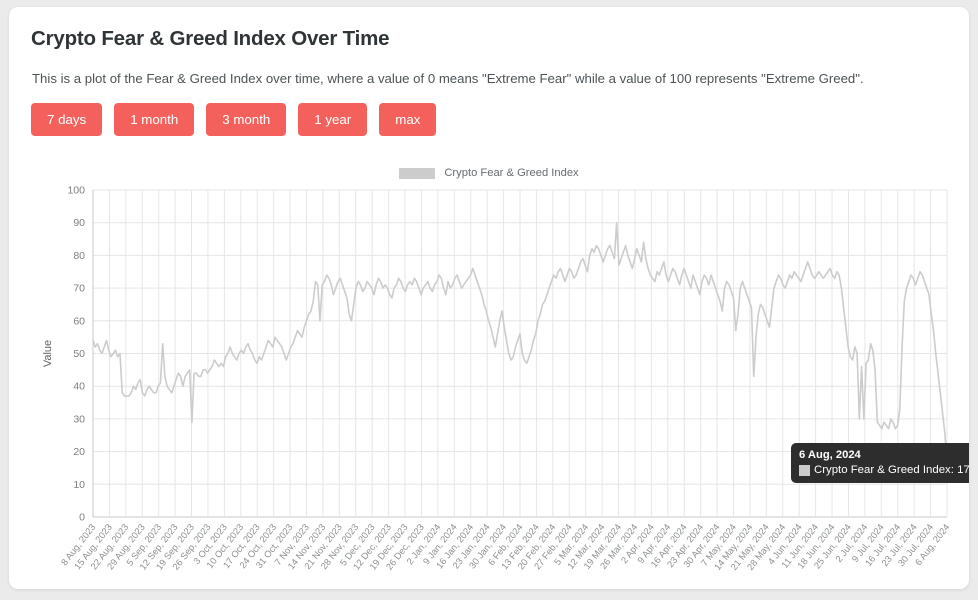 The height and width of the screenshot is (600, 978). I want to click on tooltip-value-row: Crypto Fear & Greed Index: 17, so click(884, 470).